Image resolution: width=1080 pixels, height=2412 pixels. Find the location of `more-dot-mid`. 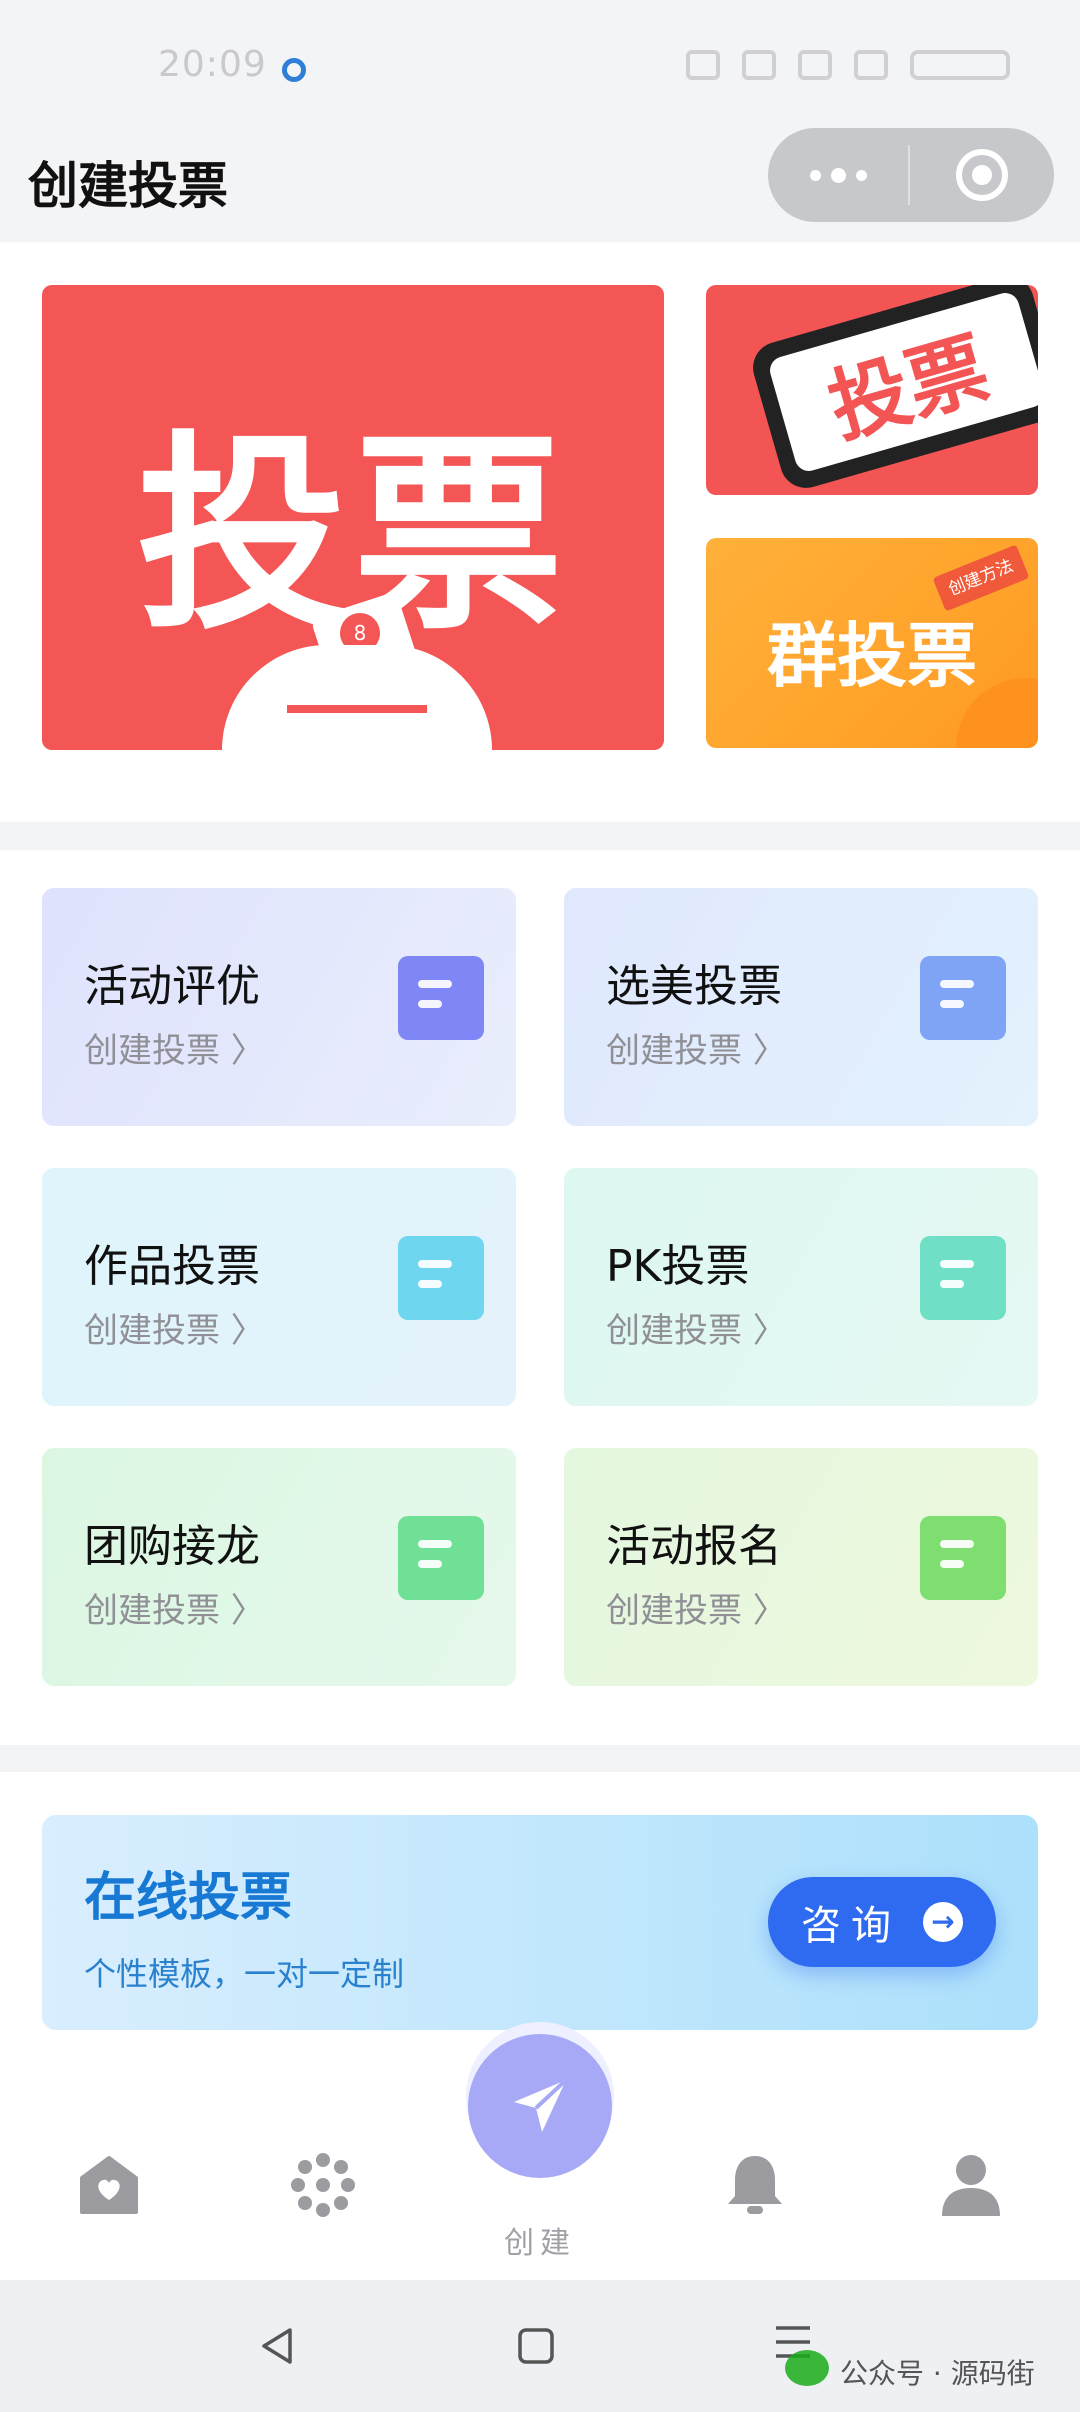

more-dot-mid is located at coordinates (838, 175).